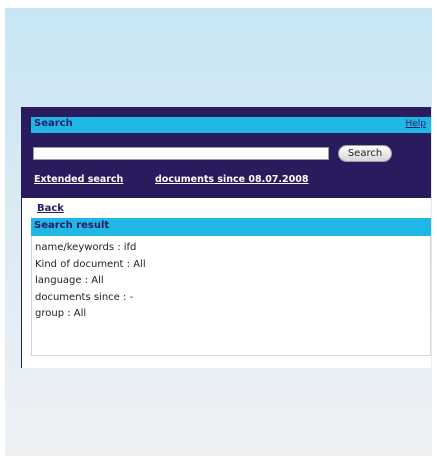 This screenshot has height=461, width=437. What do you see at coordinates (86, 247) in the screenshot?
I see `criteria-item: name/keywords : ifd` at bounding box center [86, 247].